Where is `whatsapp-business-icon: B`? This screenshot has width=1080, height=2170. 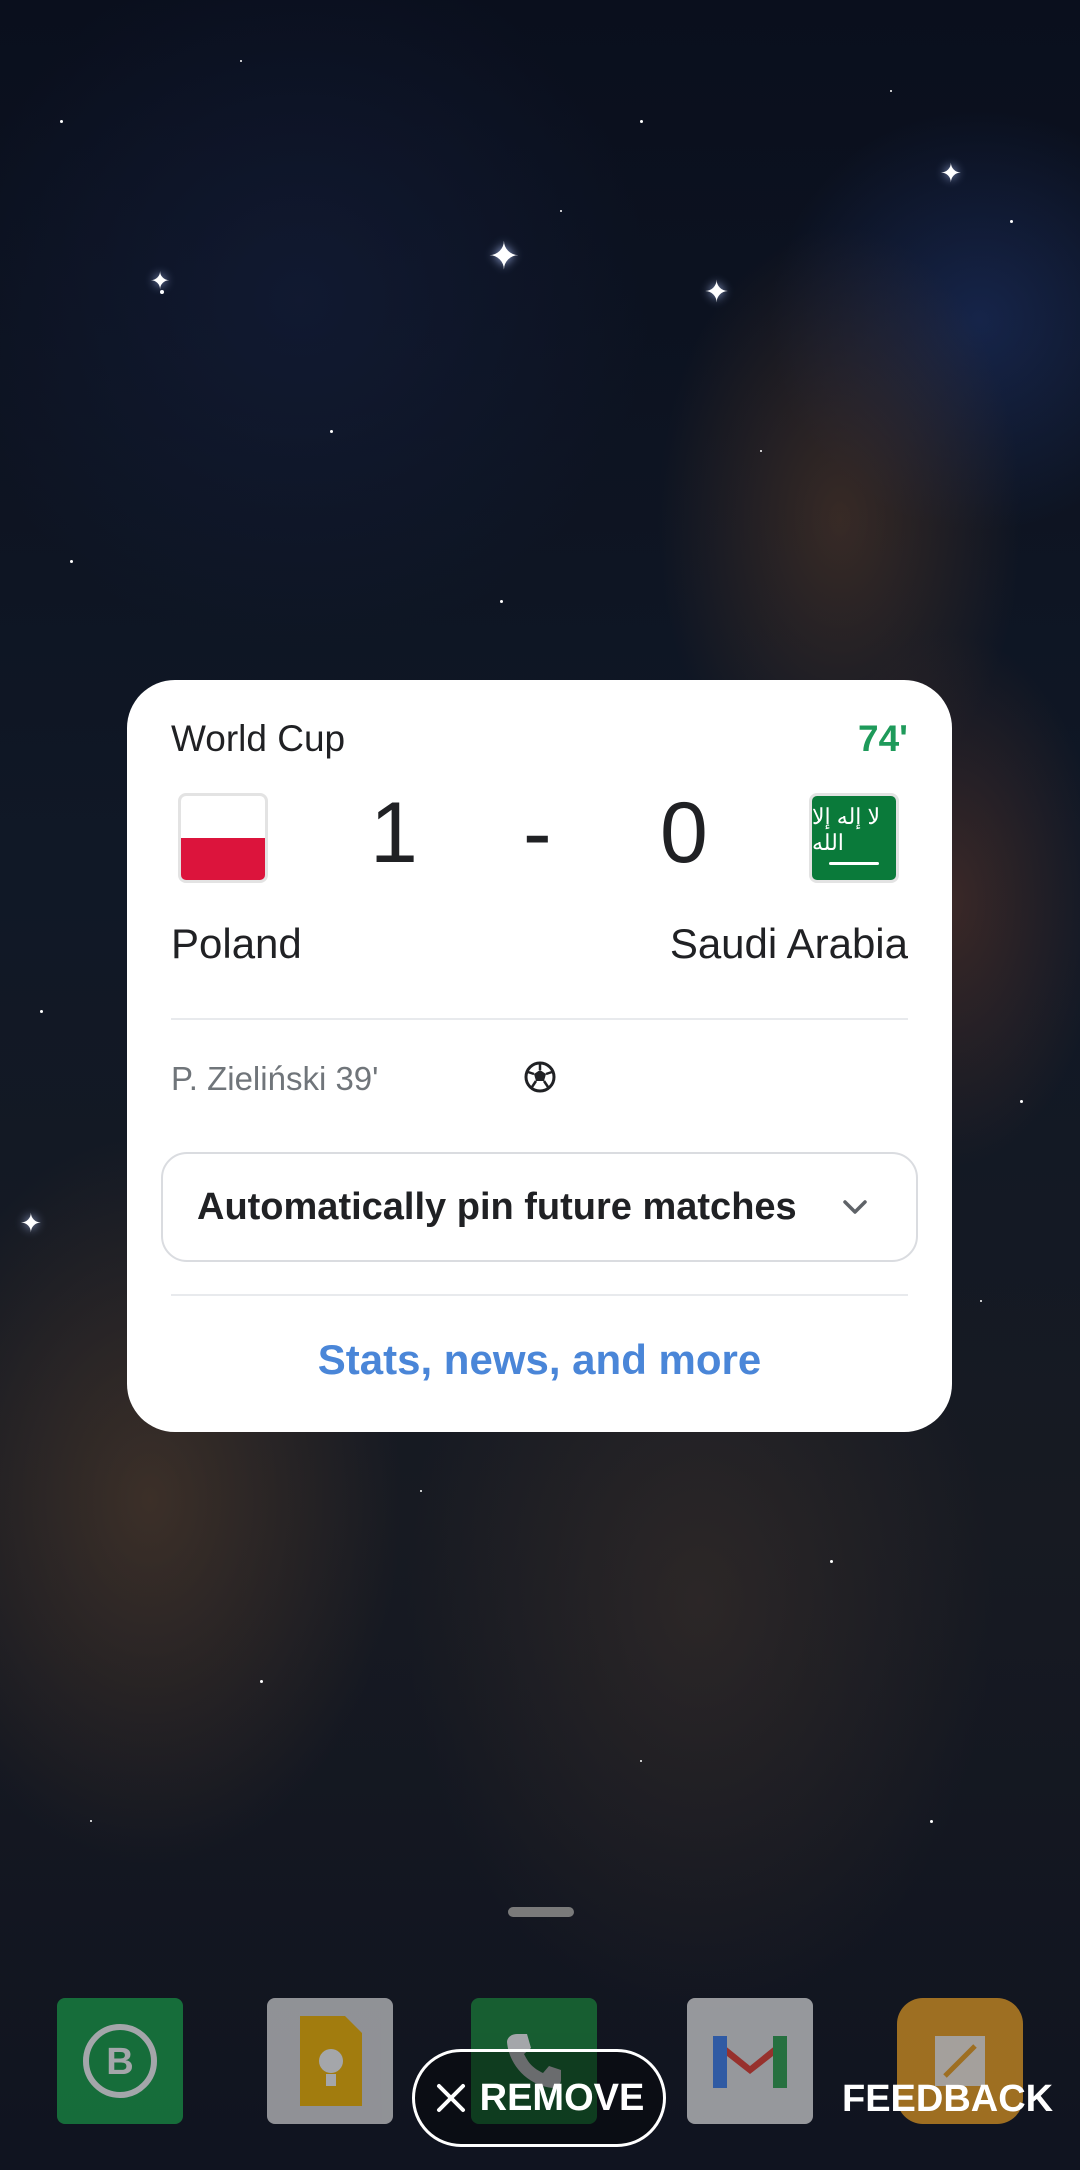 whatsapp-business-icon: B is located at coordinates (120, 2061).